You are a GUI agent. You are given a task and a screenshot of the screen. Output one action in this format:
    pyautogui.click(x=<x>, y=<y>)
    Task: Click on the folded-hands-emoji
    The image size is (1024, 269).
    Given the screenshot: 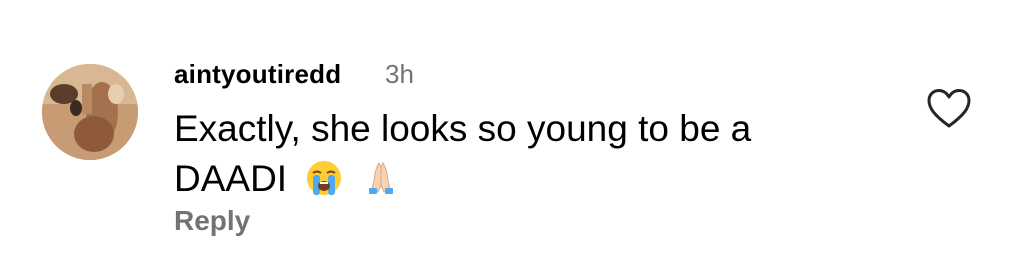 What is the action you would take?
    pyautogui.click(x=381, y=184)
    